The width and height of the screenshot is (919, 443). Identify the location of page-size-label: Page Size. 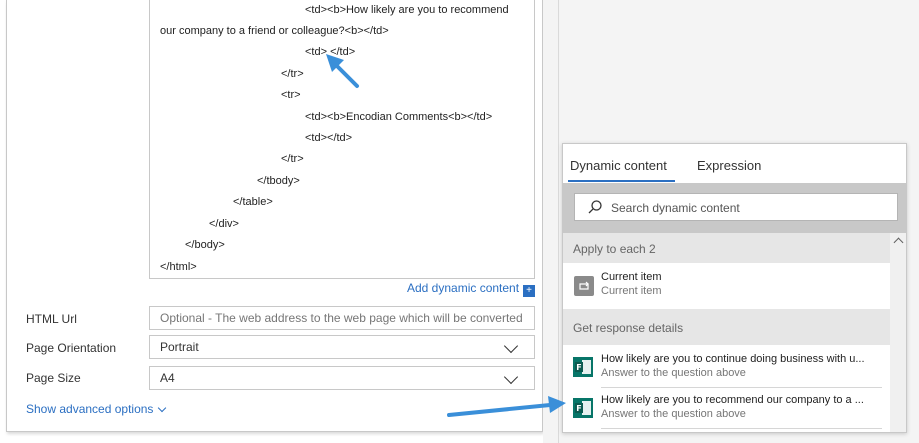
(53, 378).